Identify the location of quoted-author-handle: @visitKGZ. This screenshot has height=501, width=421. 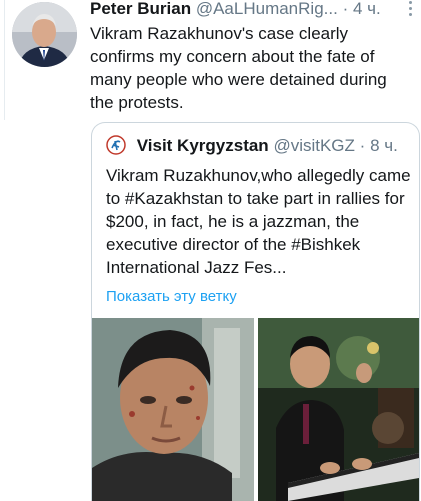
(313, 145).